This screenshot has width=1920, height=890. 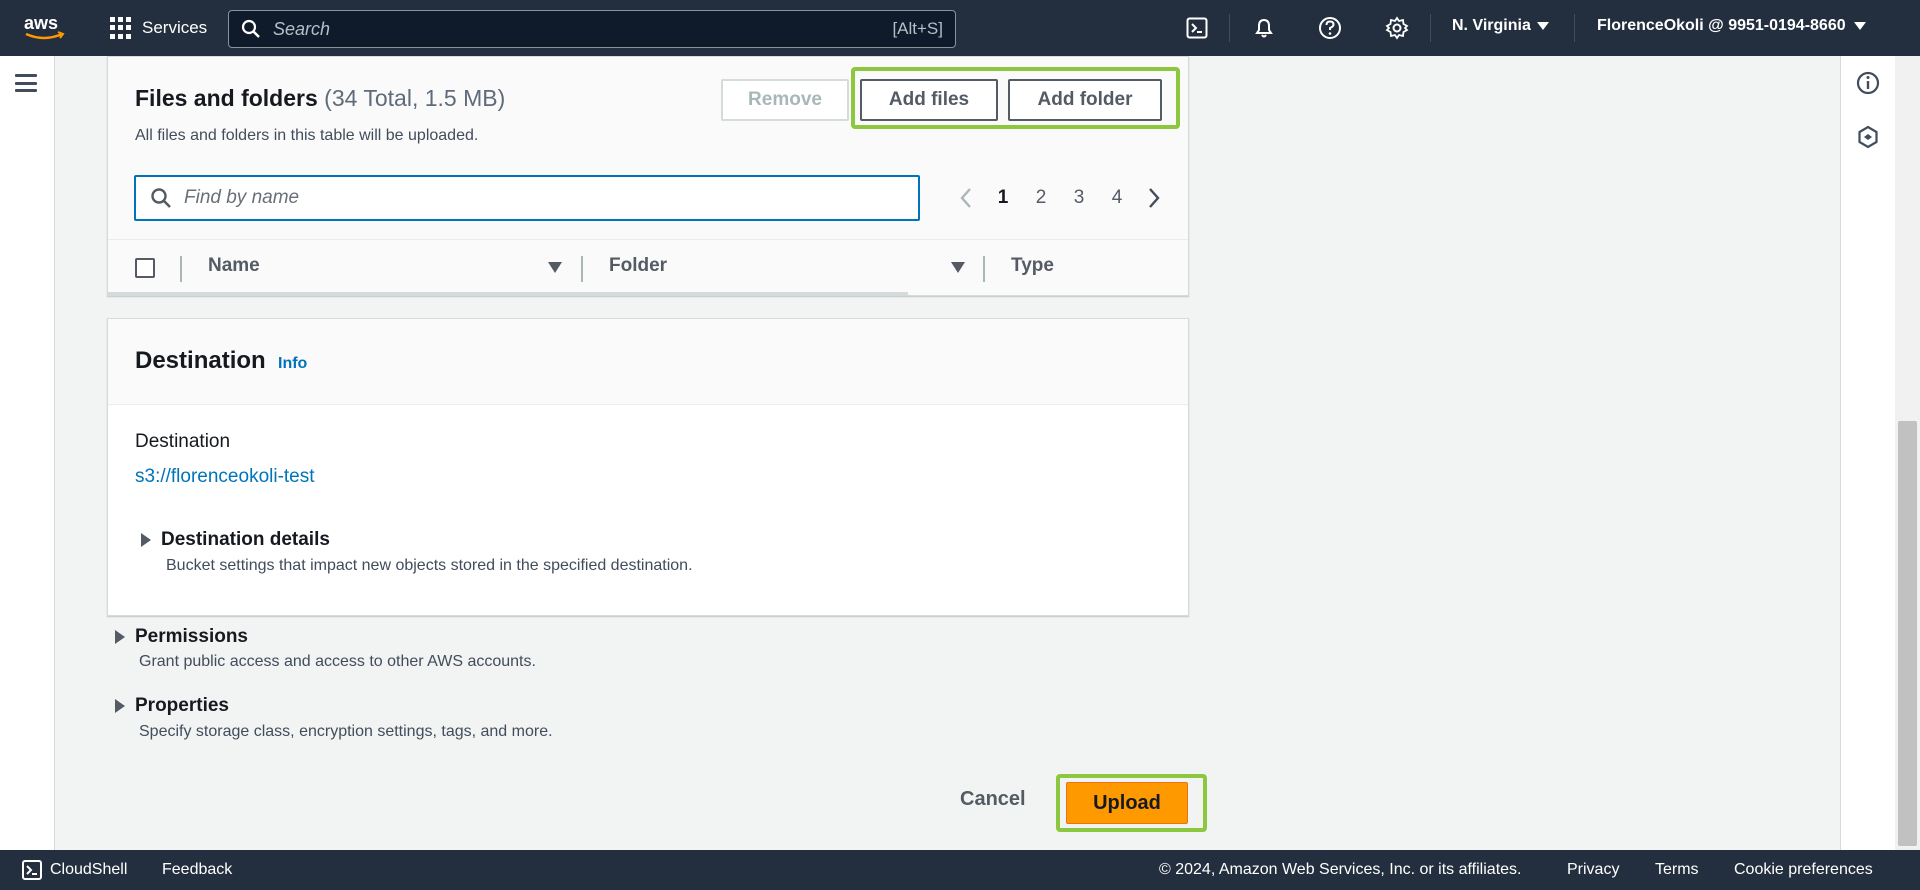 I want to click on select-all-checkbox, so click(x=145, y=268).